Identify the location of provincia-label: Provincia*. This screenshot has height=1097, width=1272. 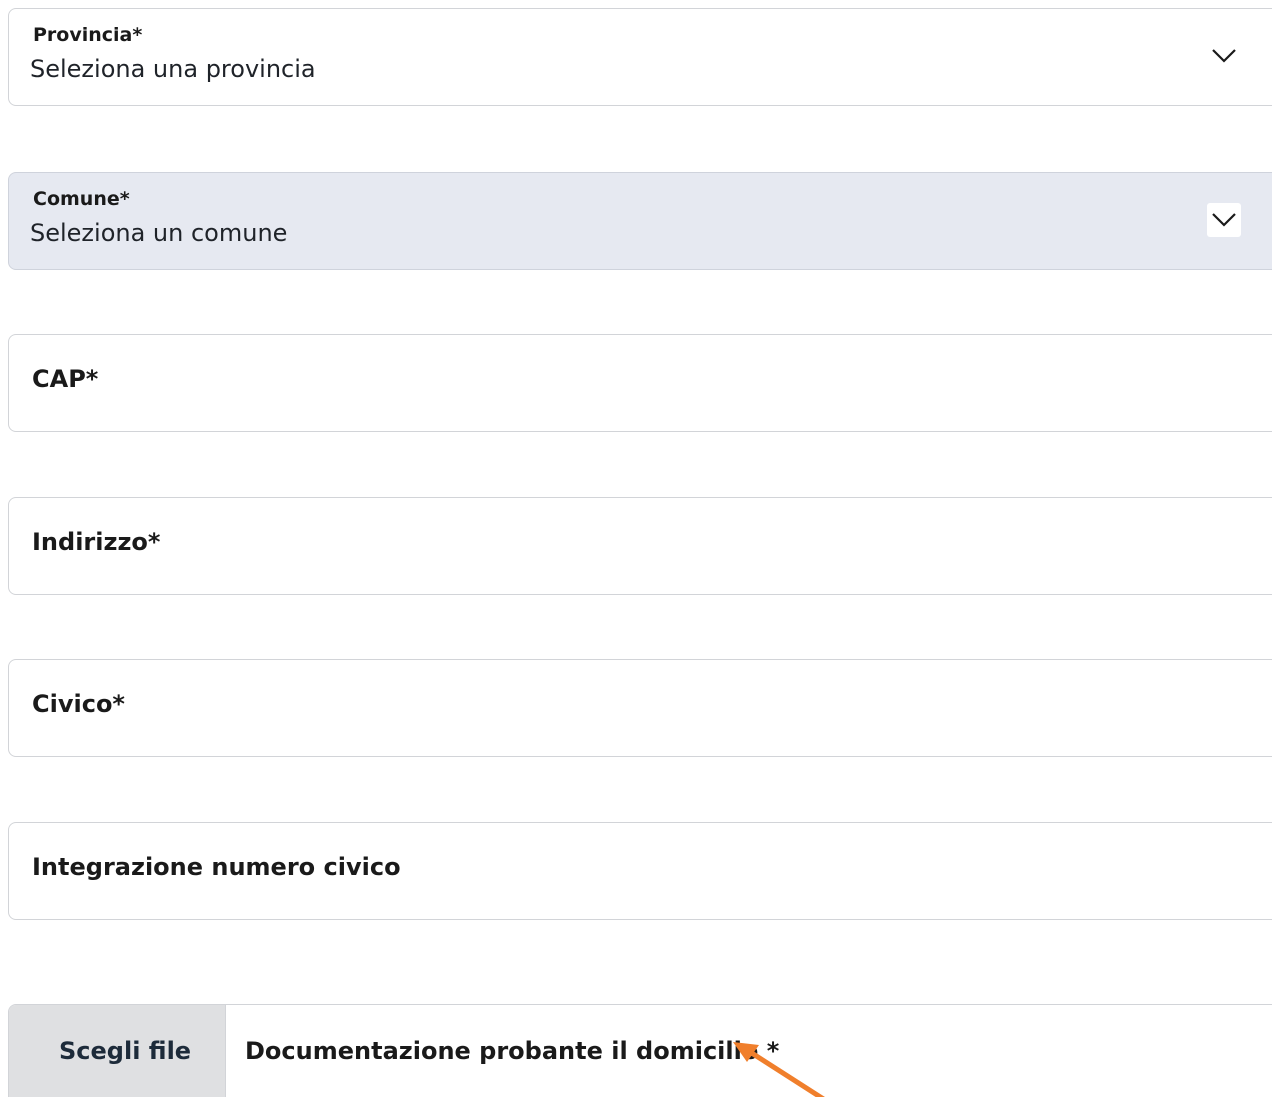
(88, 35).